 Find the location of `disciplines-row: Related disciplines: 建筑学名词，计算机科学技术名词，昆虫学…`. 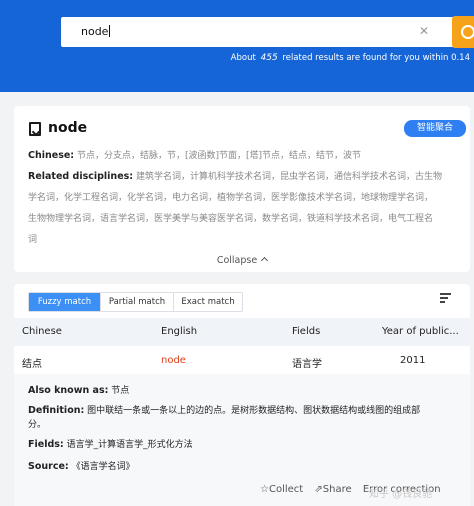

disciplines-row: Related disciplines: 建筑学名词，计算机科学技术名词，昆虫学… is located at coordinates (235, 208).